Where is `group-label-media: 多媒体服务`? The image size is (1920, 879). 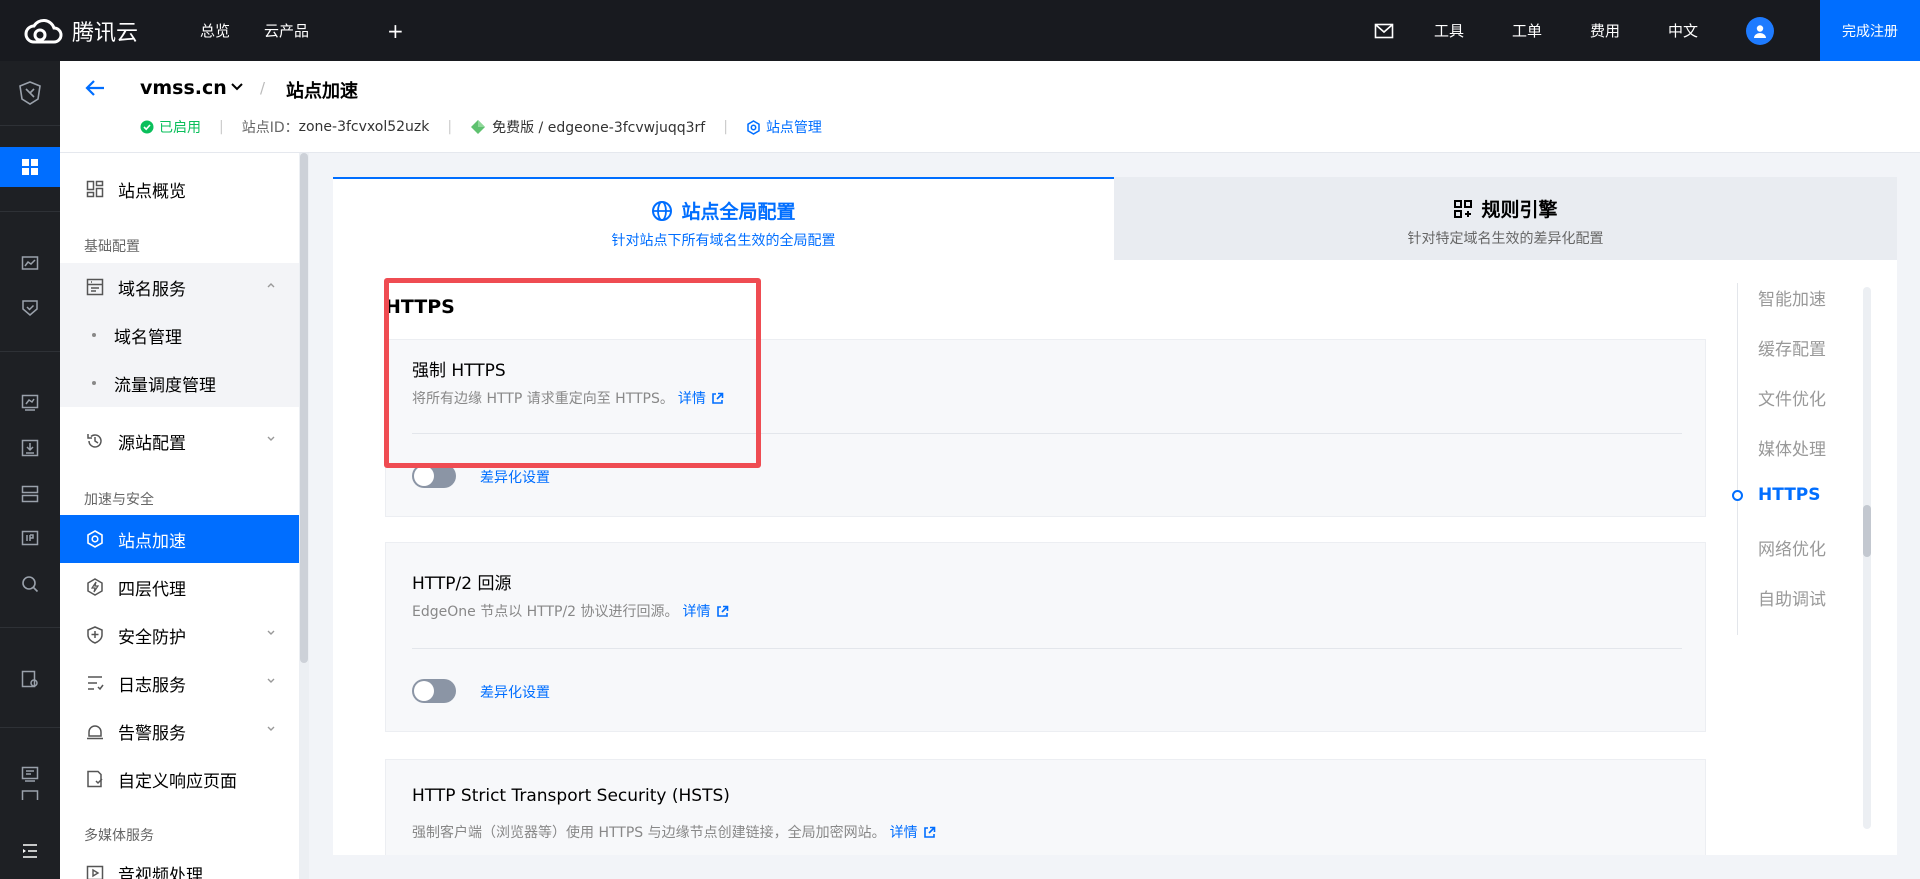 group-label-media: 多媒体服务 is located at coordinates (119, 836).